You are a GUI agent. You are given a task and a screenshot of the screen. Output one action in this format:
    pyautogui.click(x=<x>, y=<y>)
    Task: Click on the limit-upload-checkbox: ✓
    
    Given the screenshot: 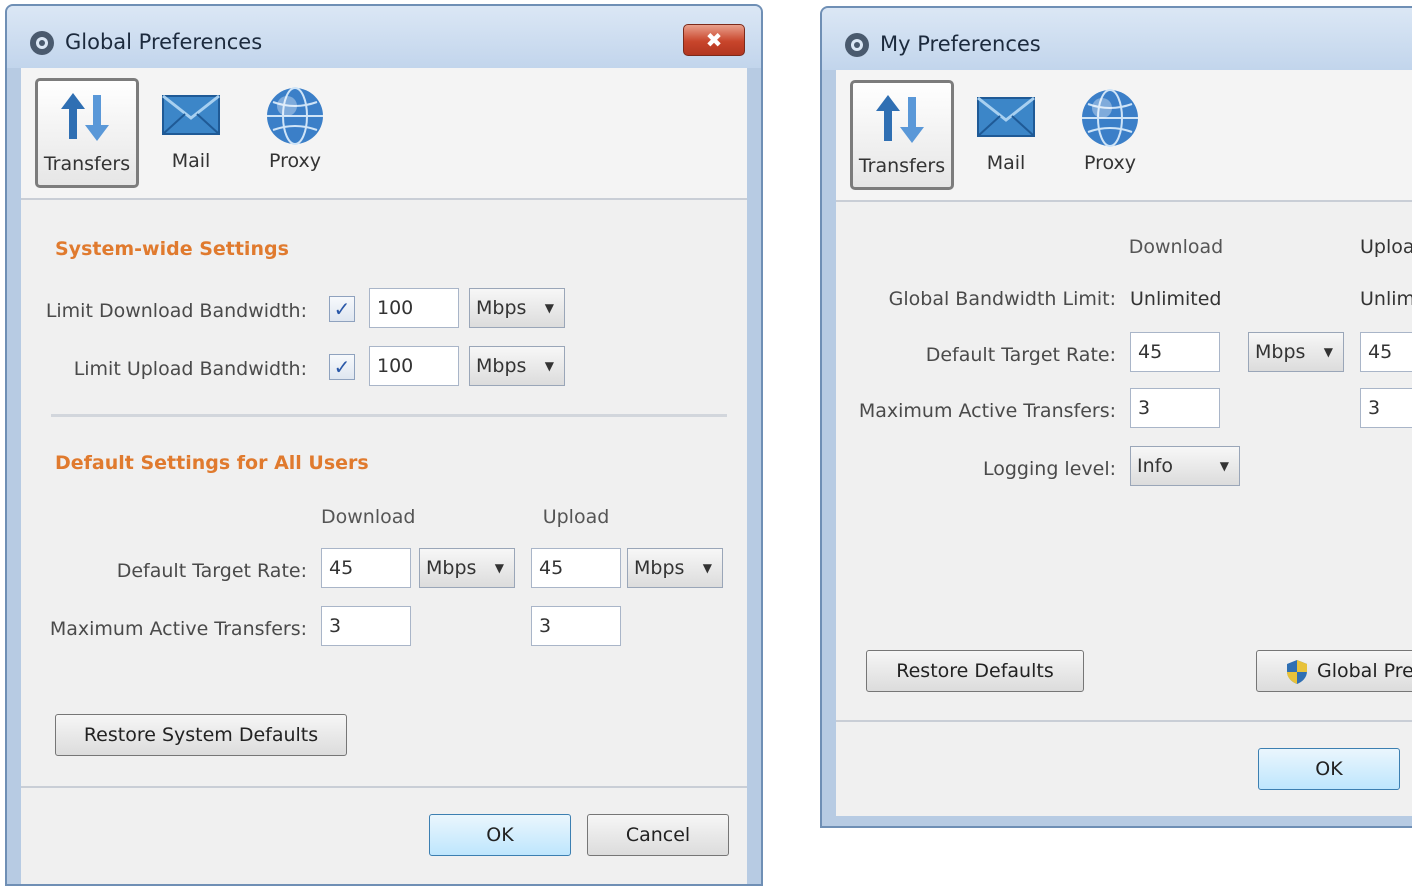 What is the action you would take?
    pyautogui.click(x=342, y=367)
    